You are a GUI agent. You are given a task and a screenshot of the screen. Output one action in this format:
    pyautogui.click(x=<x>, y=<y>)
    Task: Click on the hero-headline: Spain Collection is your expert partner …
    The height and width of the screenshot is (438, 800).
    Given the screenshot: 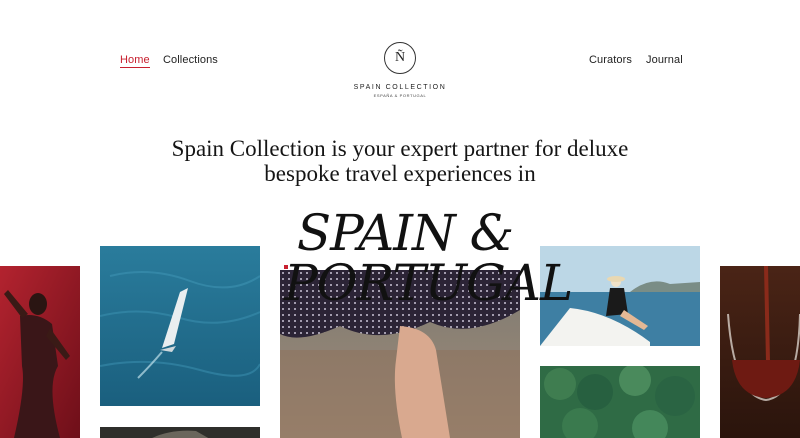 What is the action you would take?
    pyautogui.click(x=400, y=161)
    